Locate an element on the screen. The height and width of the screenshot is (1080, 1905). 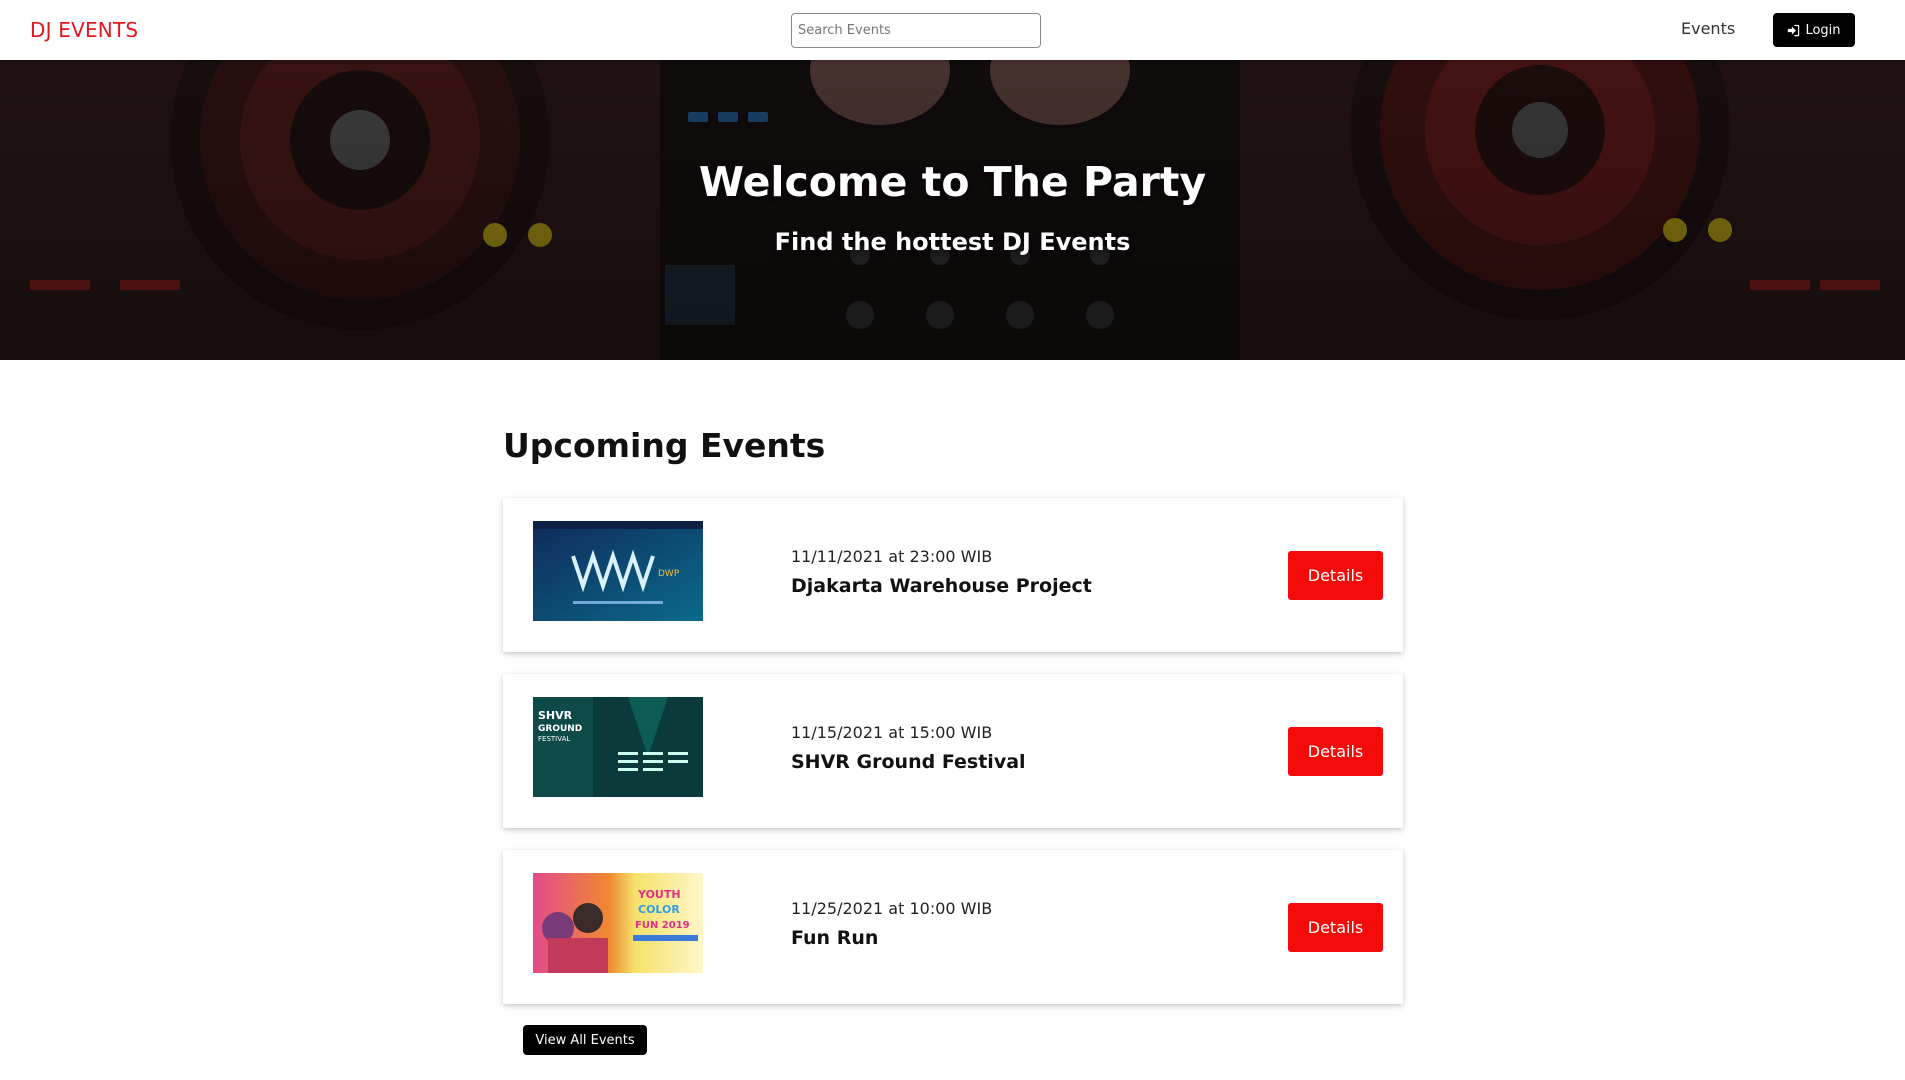
login-button: Login is located at coordinates (1814, 30).